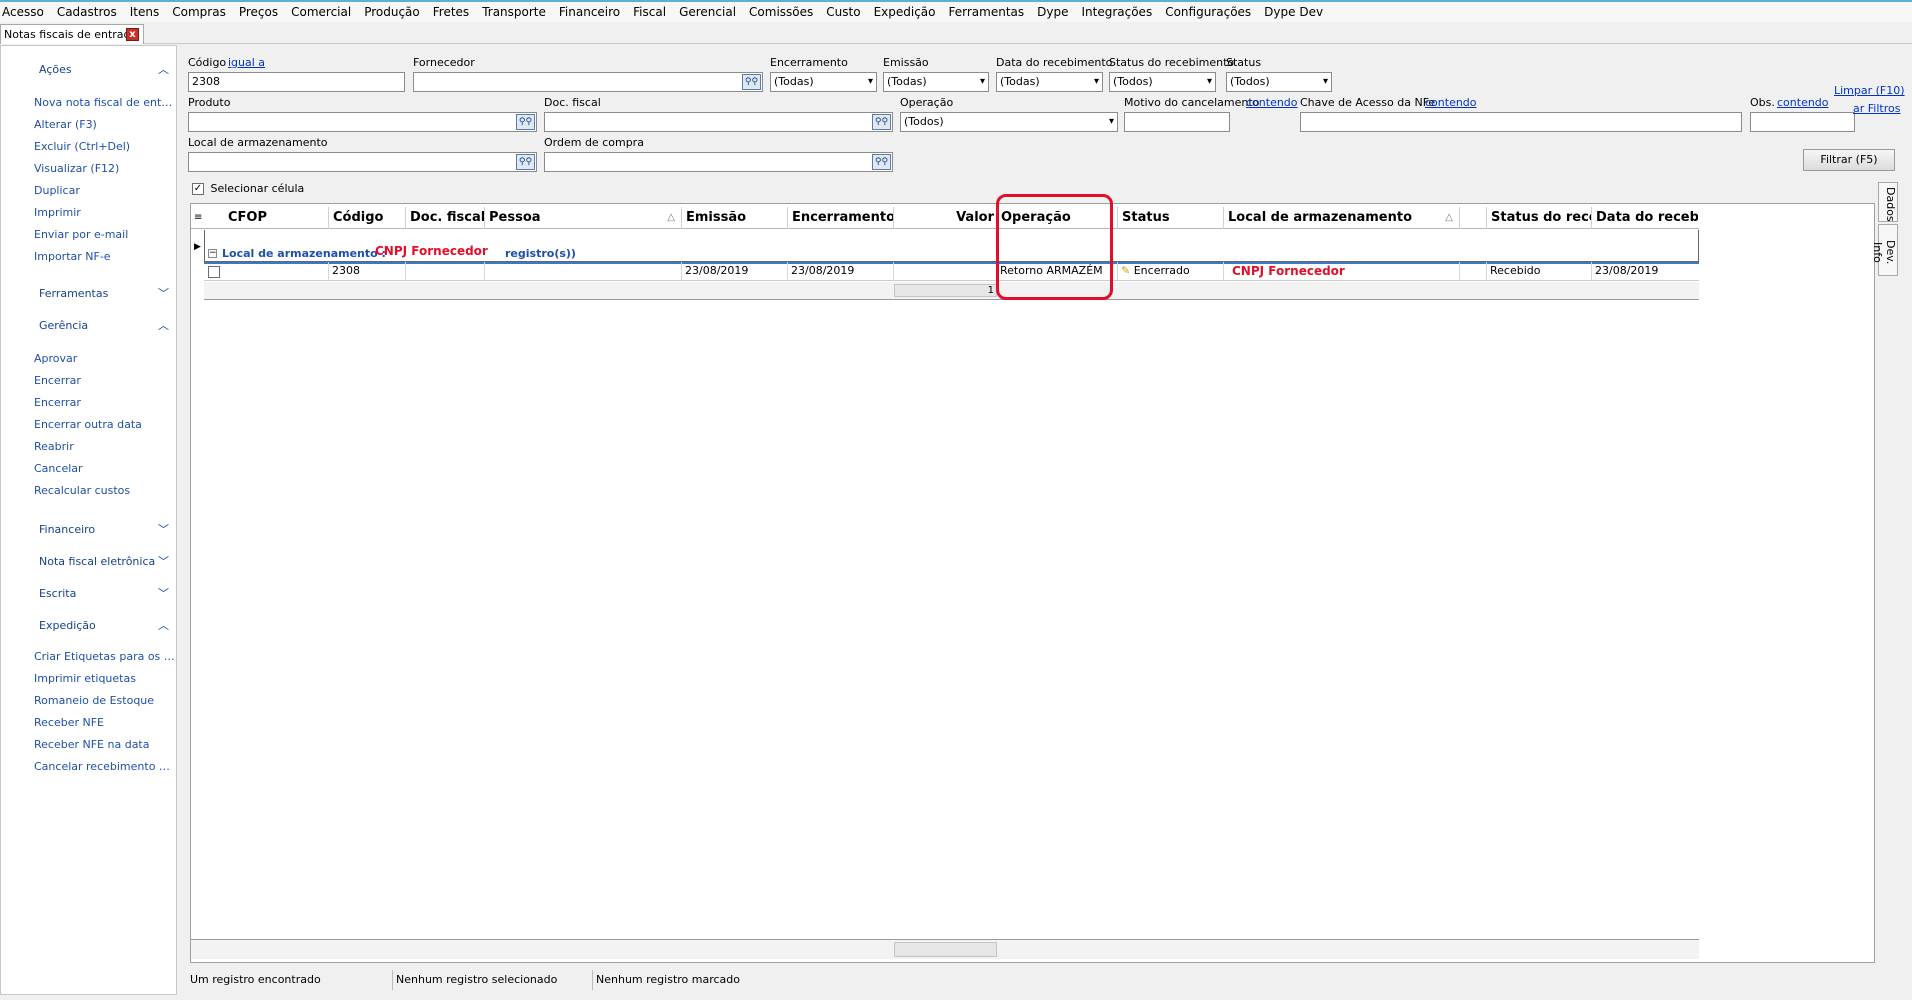 This screenshot has width=1912, height=1000. Describe the element at coordinates (214, 272) in the screenshot. I see `row-mark-checkbox` at that location.